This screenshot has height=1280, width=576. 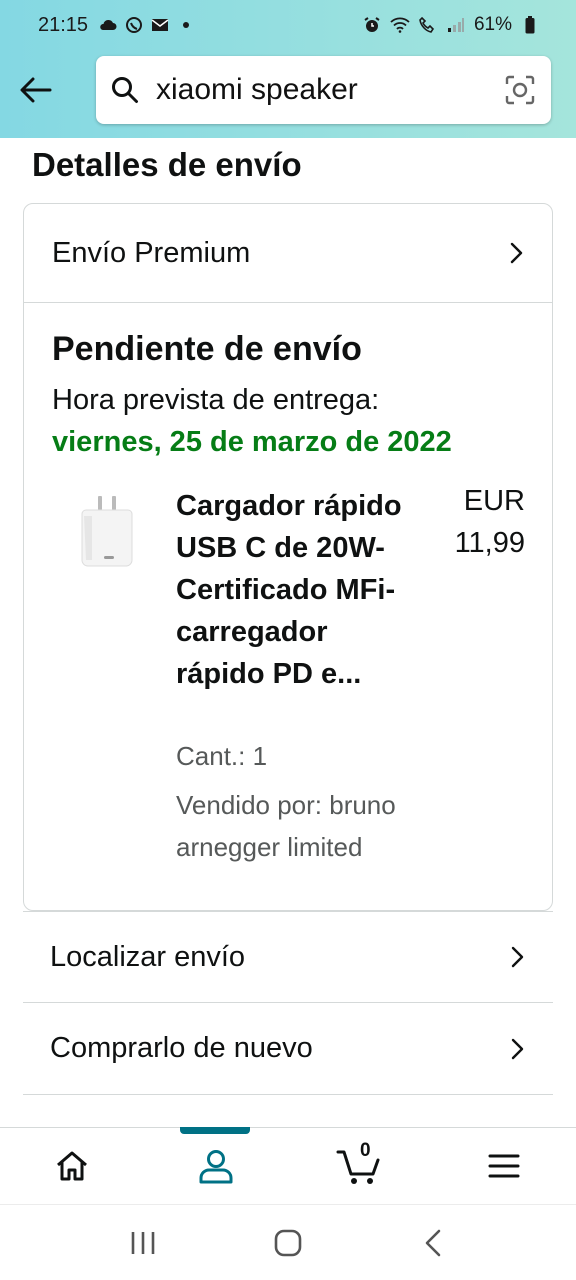 What do you see at coordinates (489, 543) in the screenshot?
I see `product-price: 11,99` at bounding box center [489, 543].